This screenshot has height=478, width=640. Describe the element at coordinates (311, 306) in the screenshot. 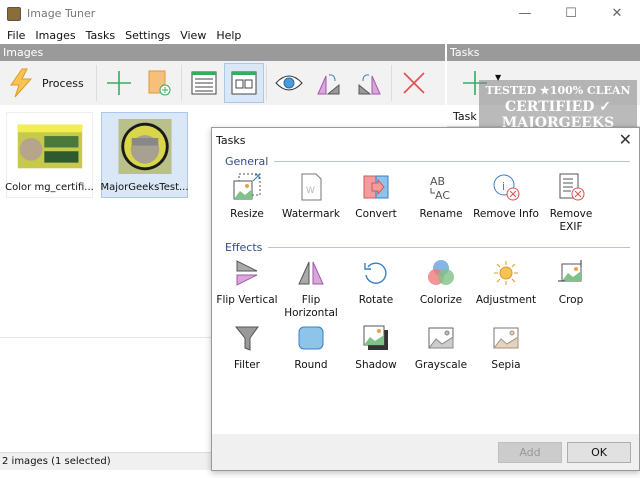

I see `task-label: Flip Horizontal` at that location.